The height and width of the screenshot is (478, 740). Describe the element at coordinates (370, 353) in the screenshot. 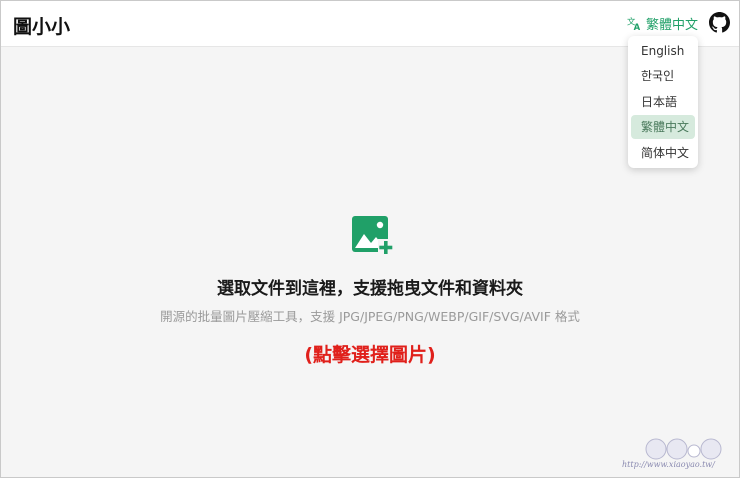

I see `select-images-link: (點擊選擇圖片)` at that location.